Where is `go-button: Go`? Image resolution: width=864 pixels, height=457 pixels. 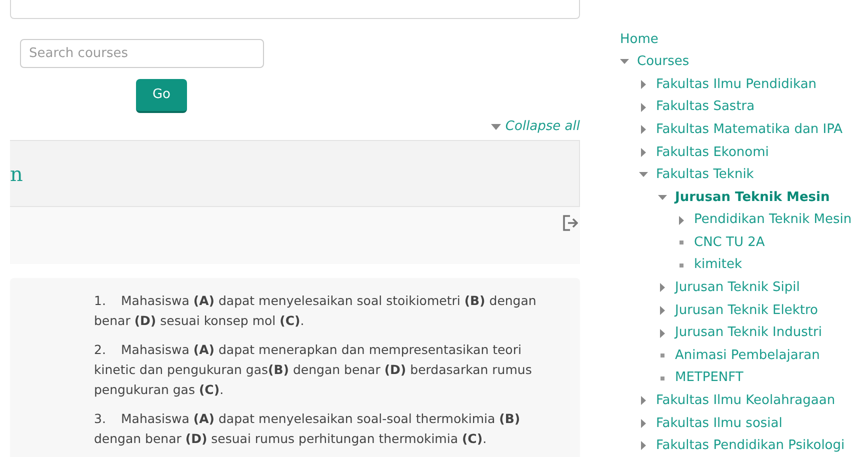
go-button: Go is located at coordinates (161, 96).